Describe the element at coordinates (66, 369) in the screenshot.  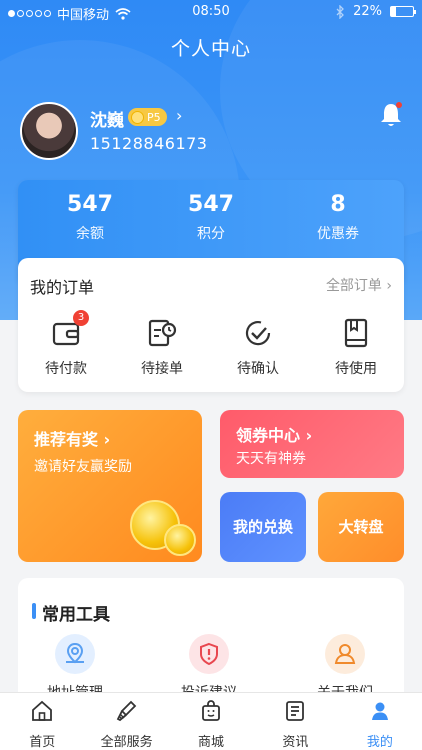
I see `order-label: 待付款` at that location.